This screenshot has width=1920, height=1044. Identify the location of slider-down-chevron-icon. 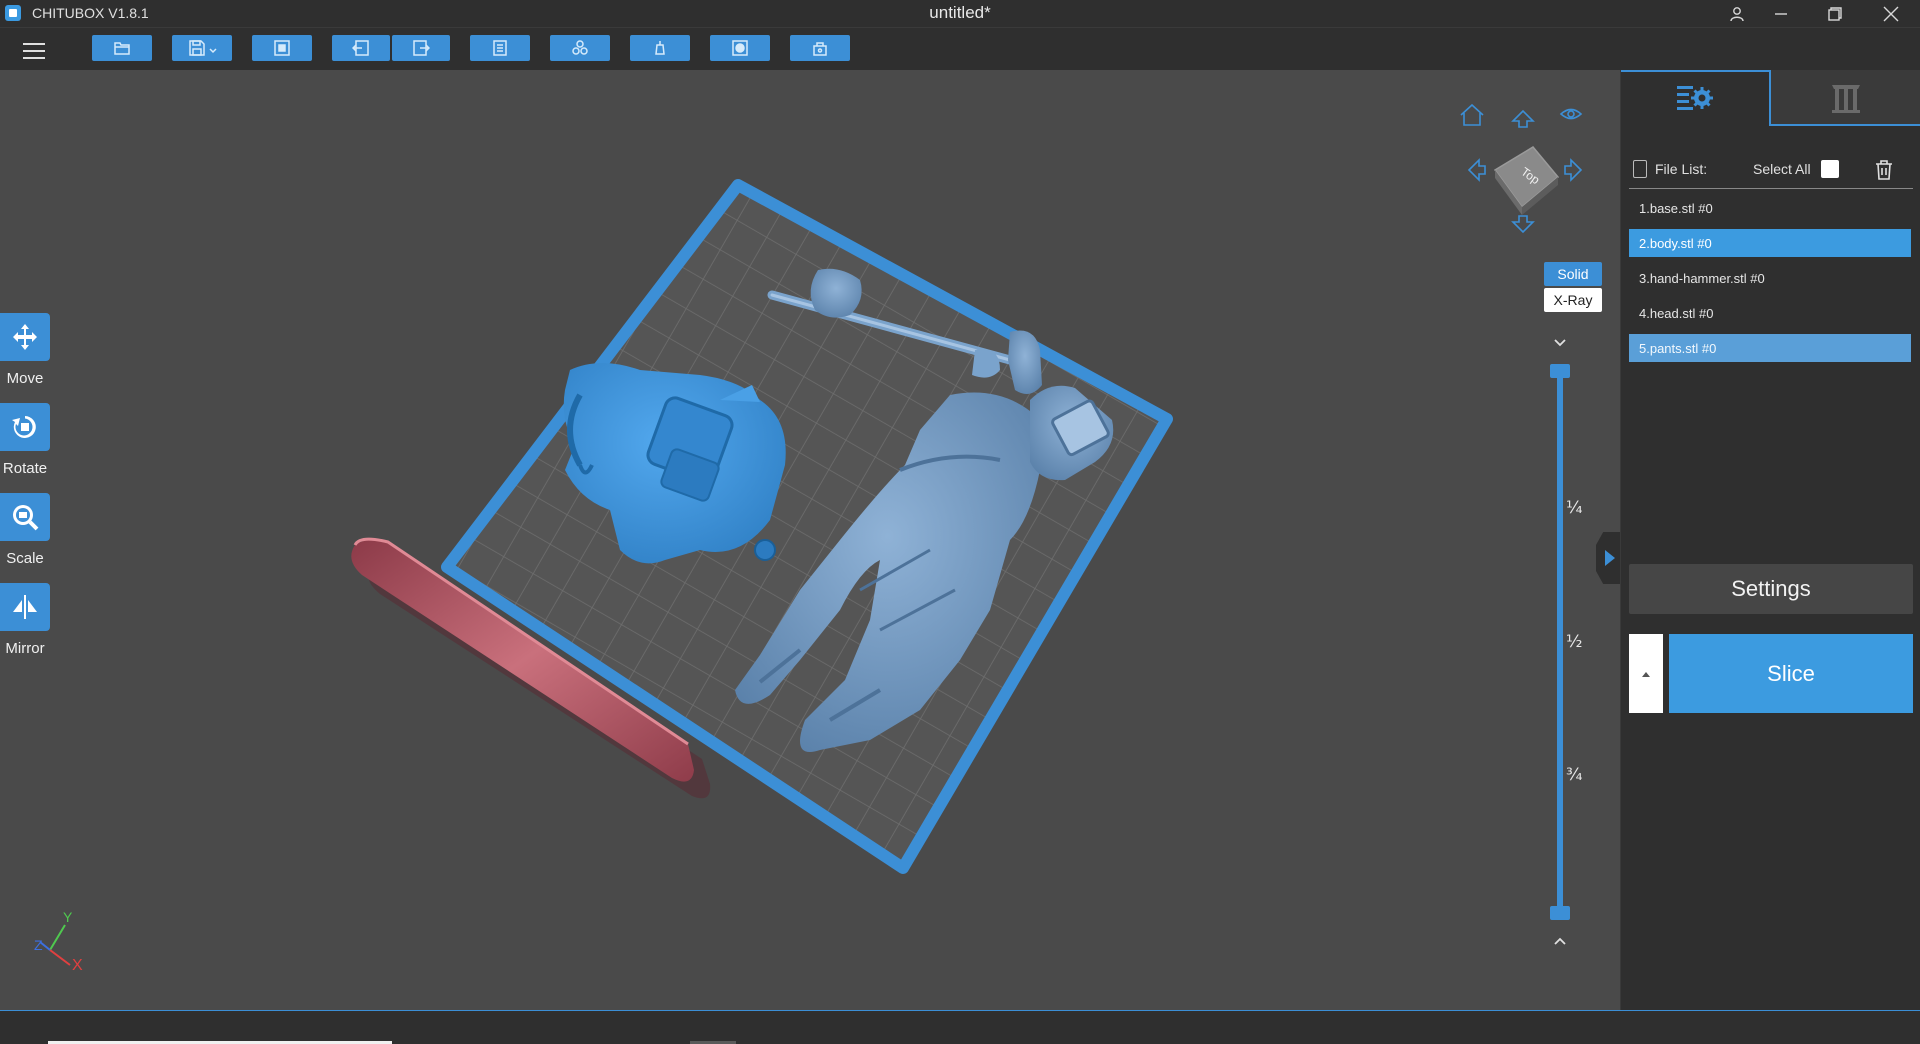
(1560, 343).